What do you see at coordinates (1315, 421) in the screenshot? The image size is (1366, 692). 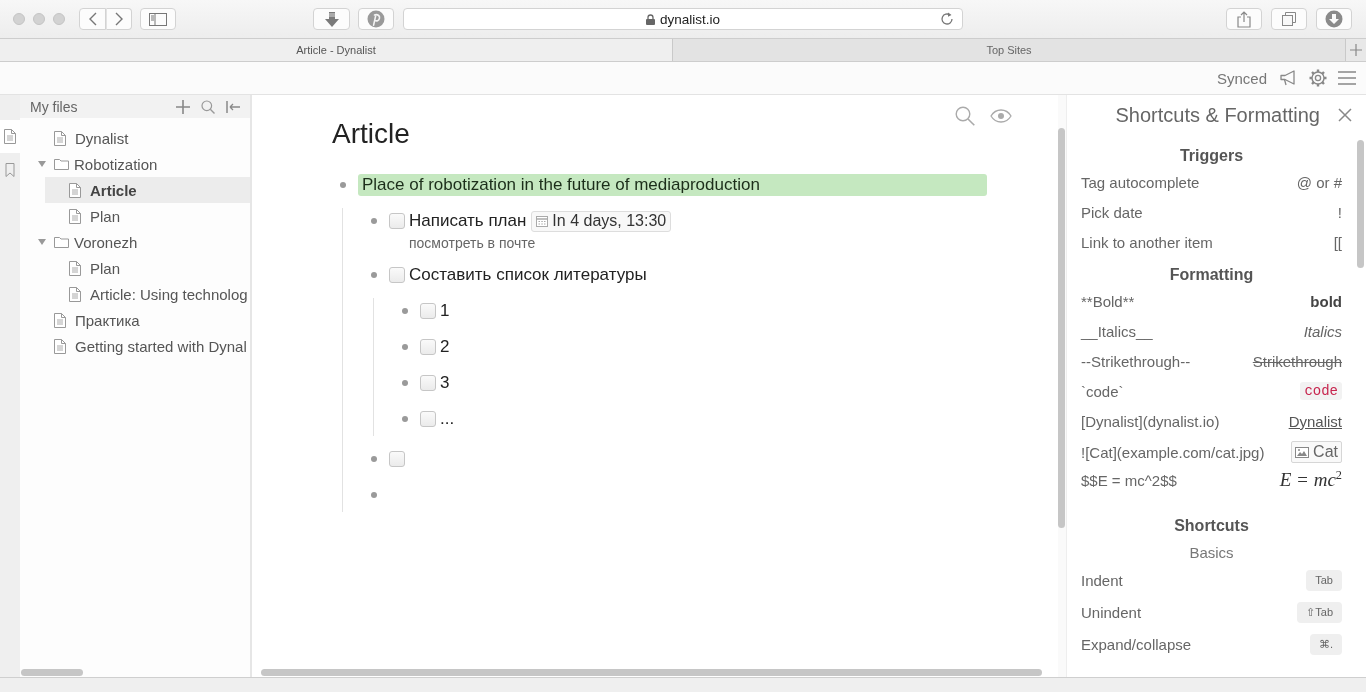 I see `link: Dynalist` at bounding box center [1315, 421].